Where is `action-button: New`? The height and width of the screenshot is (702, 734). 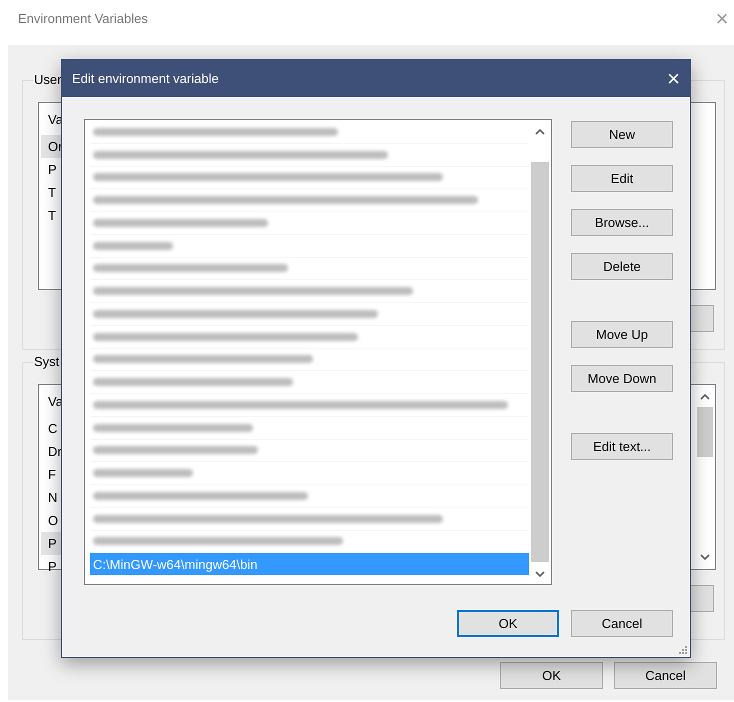 action-button: New is located at coordinates (622, 134).